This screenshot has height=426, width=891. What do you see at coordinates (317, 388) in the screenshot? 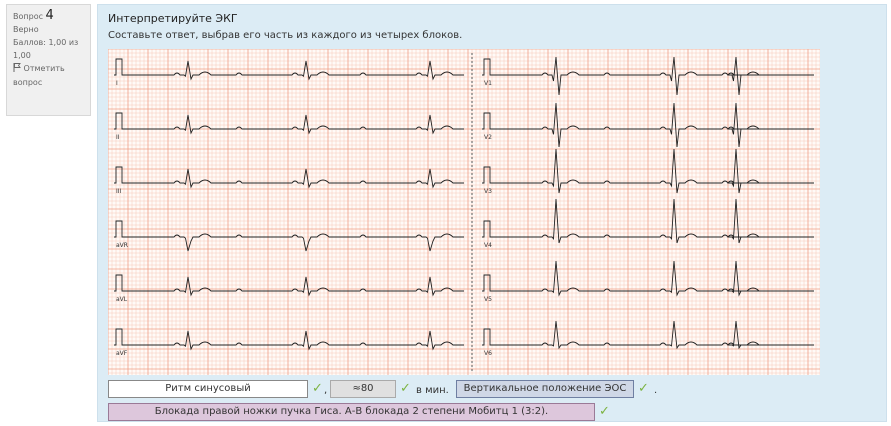
I see `rhythm-correct-check-icon: ✓` at bounding box center [317, 388].